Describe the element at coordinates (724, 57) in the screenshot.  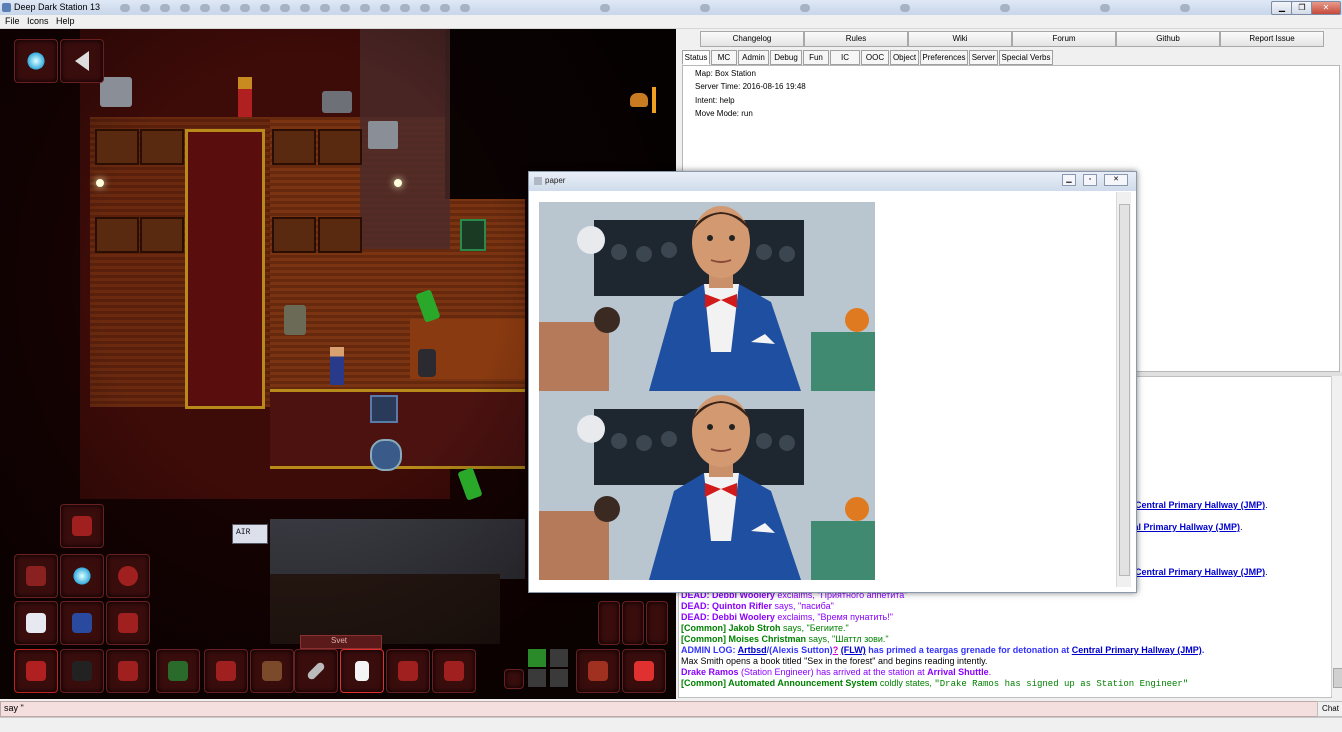
I see `tab-mc: MC` at that location.